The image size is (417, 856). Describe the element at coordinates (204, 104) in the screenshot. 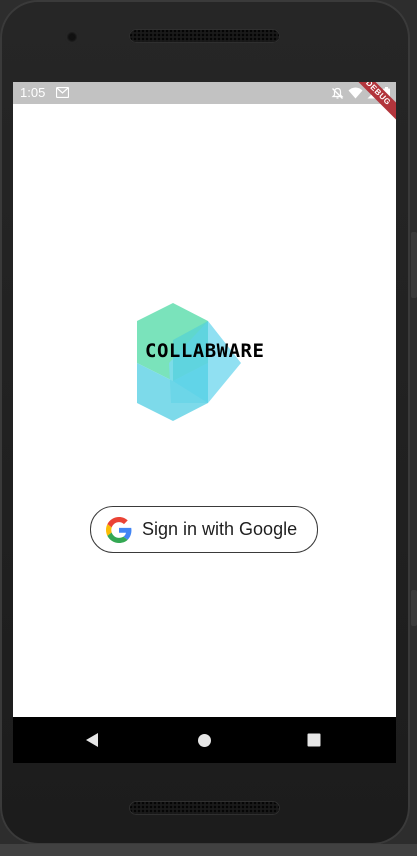

I see `status-bar: 1:05 DEBUG` at that location.